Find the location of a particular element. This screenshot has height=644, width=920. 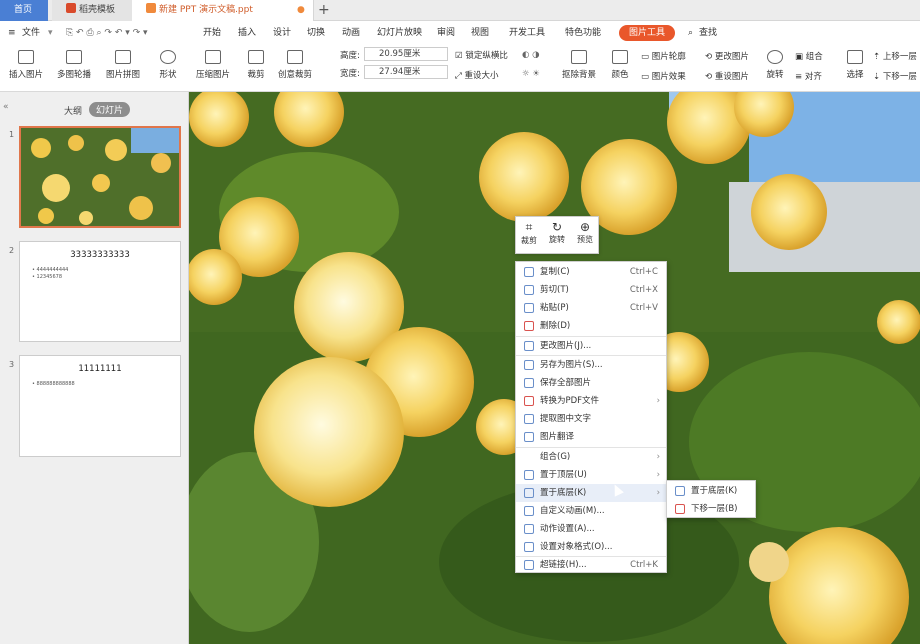

height-input: 20.95厘米 is located at coordinates (406, 54).